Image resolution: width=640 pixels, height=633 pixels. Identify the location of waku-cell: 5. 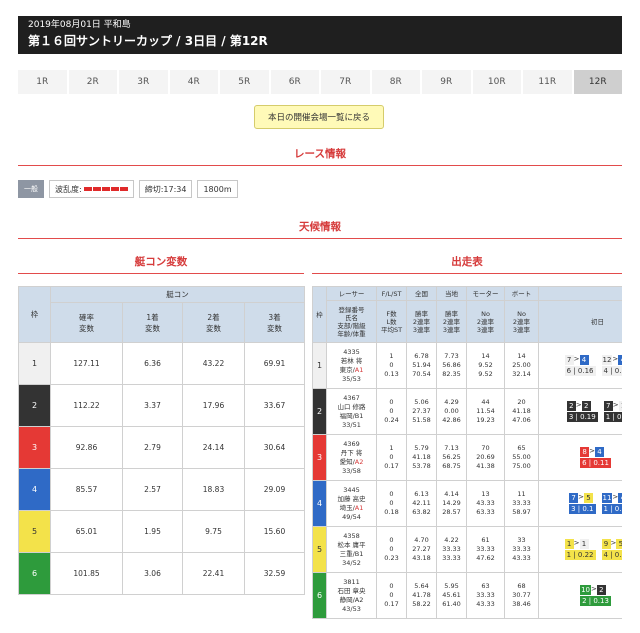
(319, 549).